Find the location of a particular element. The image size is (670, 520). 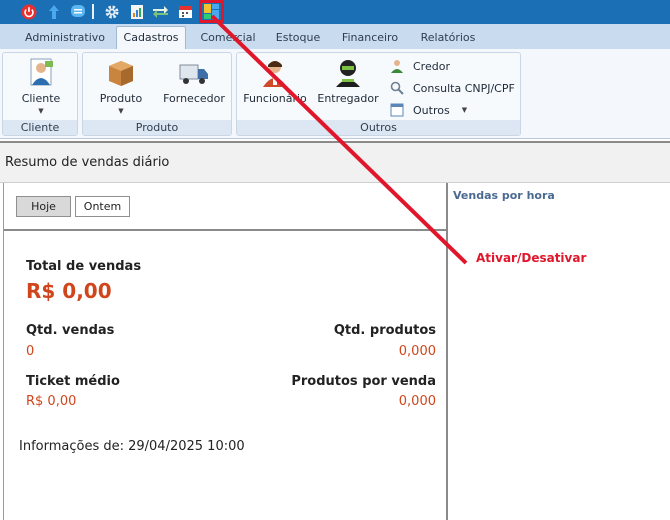

group-label-outros: Outros is located at coordinates (378, 127).